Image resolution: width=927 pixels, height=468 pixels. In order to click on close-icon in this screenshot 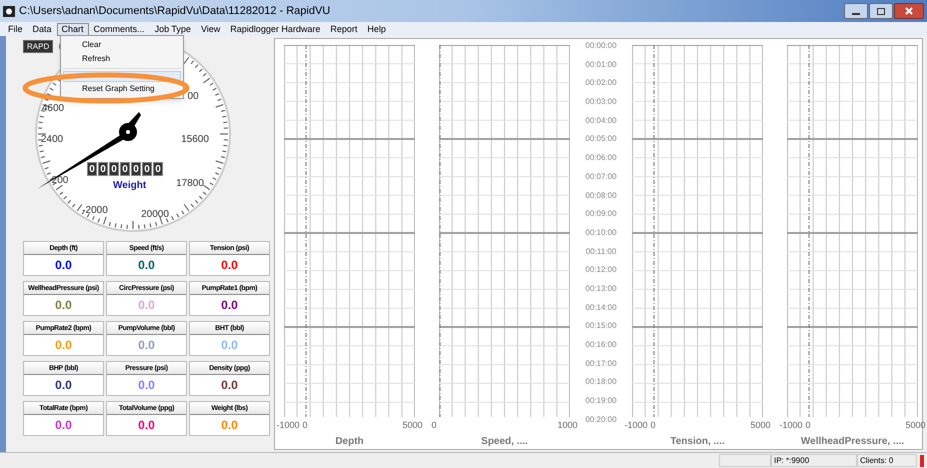, I will do `click(909, 11)`.